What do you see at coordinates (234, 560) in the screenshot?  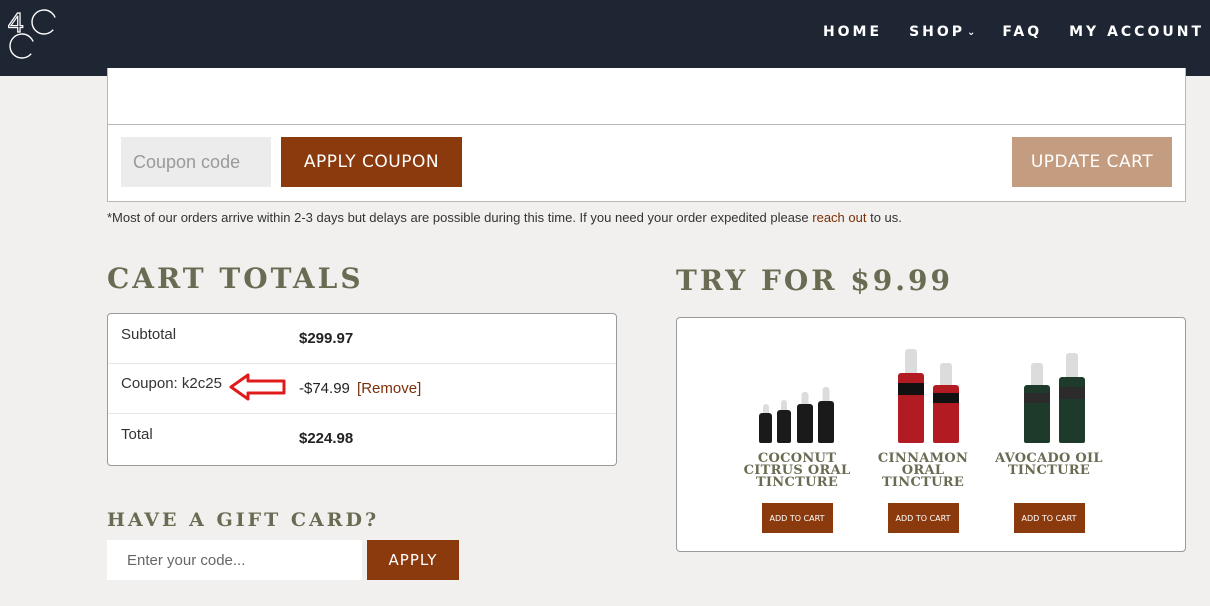 I see `gift-card-input` at bounding box center [234, 560].